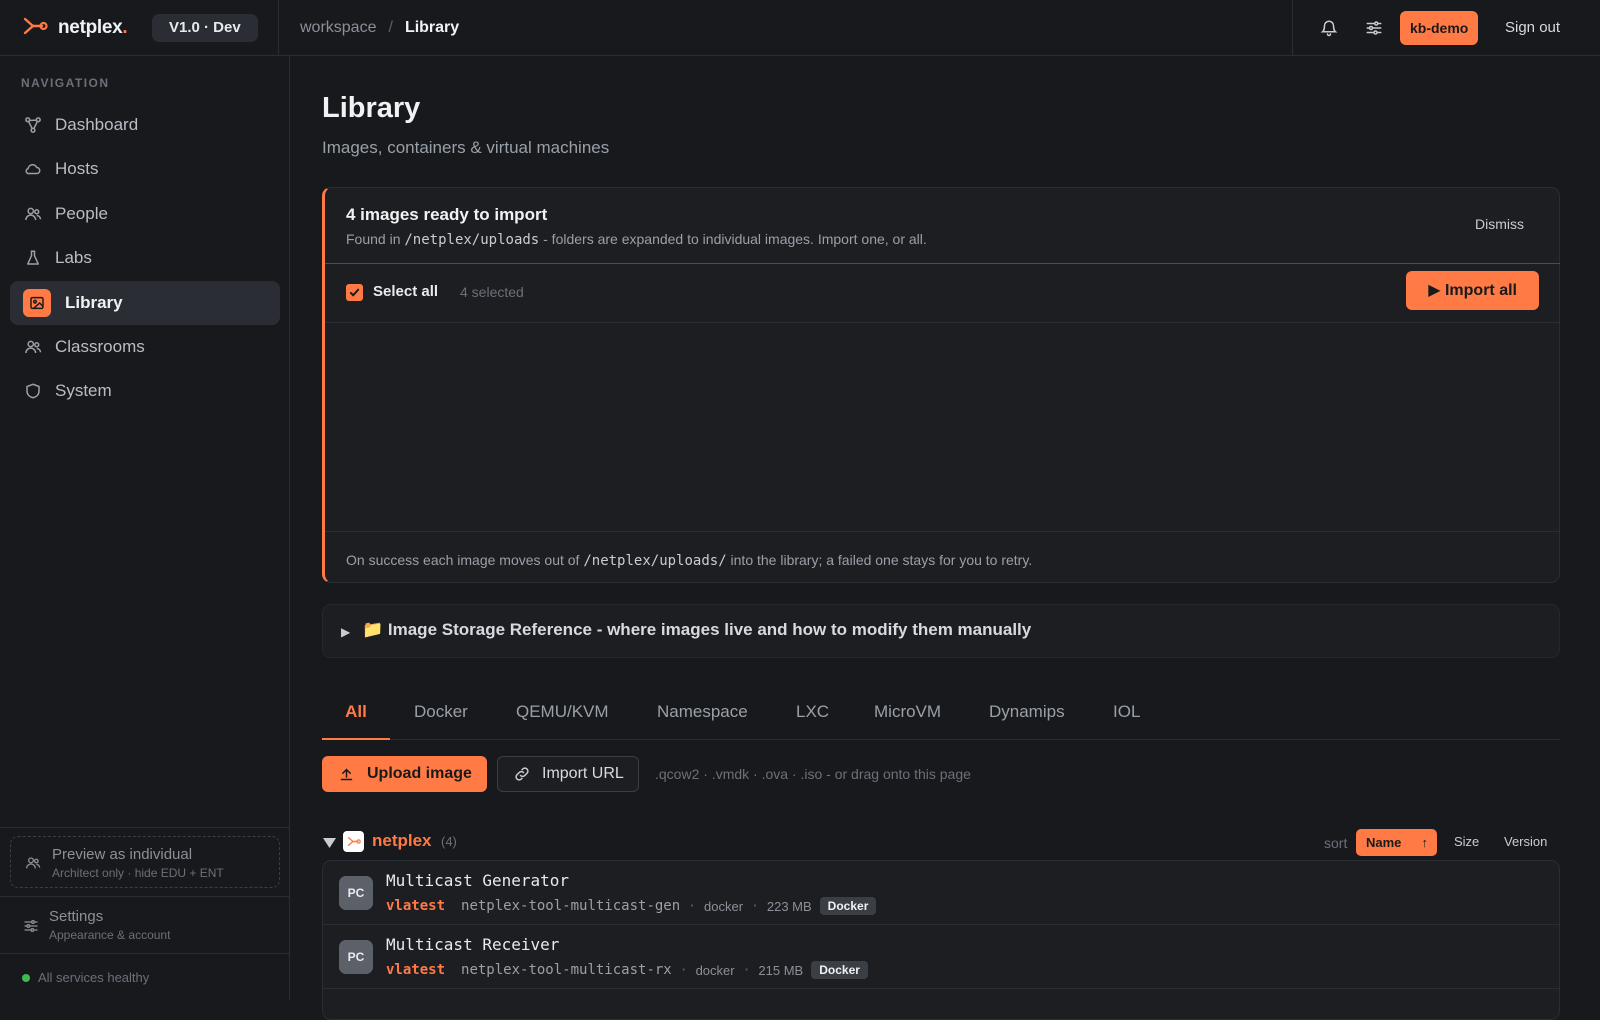 The image size is (1600, 1020). I want to click on select-all-checkbox, so click(354, 292).